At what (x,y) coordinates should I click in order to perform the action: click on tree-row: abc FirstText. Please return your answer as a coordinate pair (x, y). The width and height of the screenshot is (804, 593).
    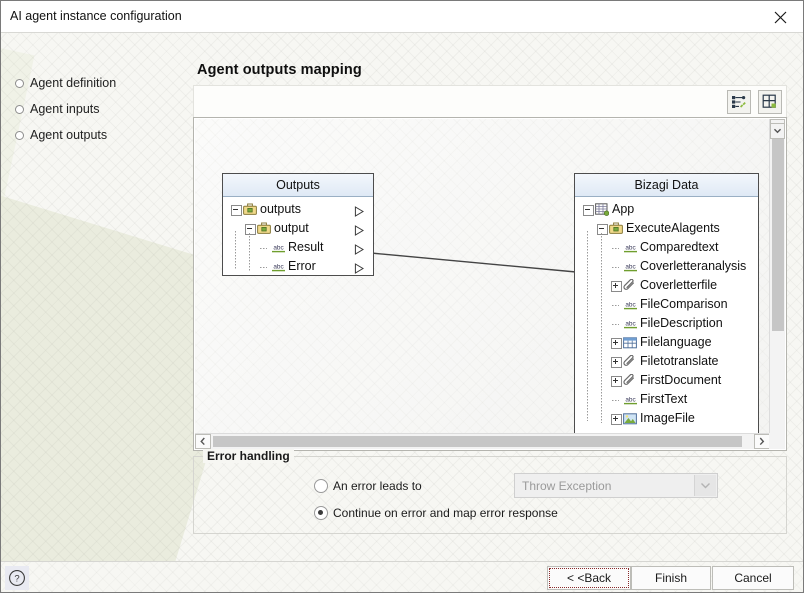
    Looking at the image, I should click on (666, 399).